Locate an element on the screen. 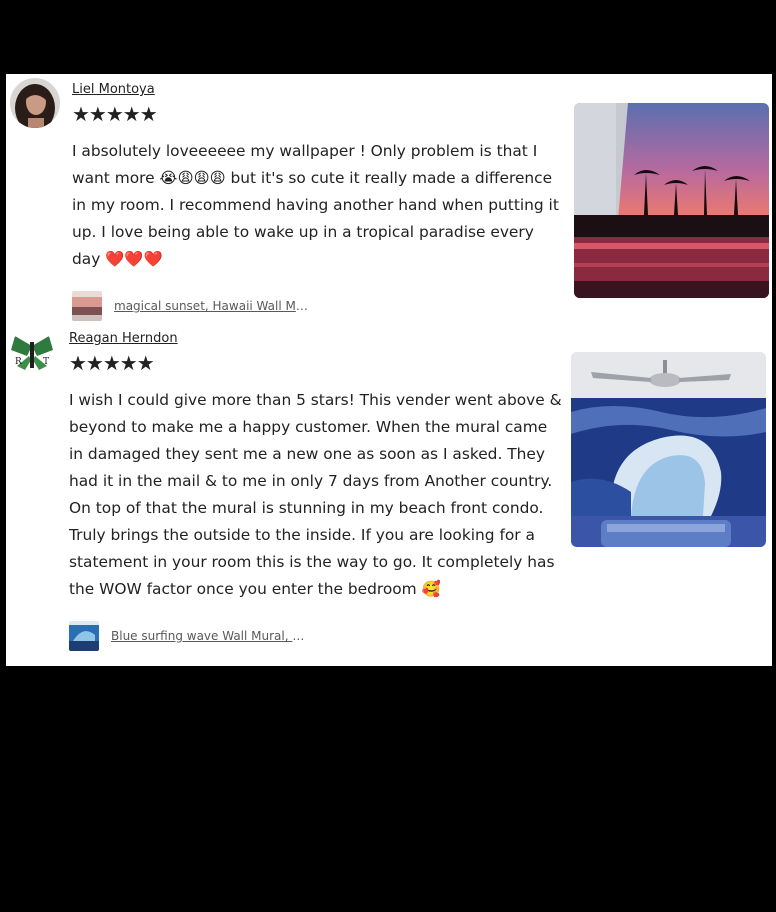  reviewer-name: Reagan Herndon is located at coordinates (123, 338).